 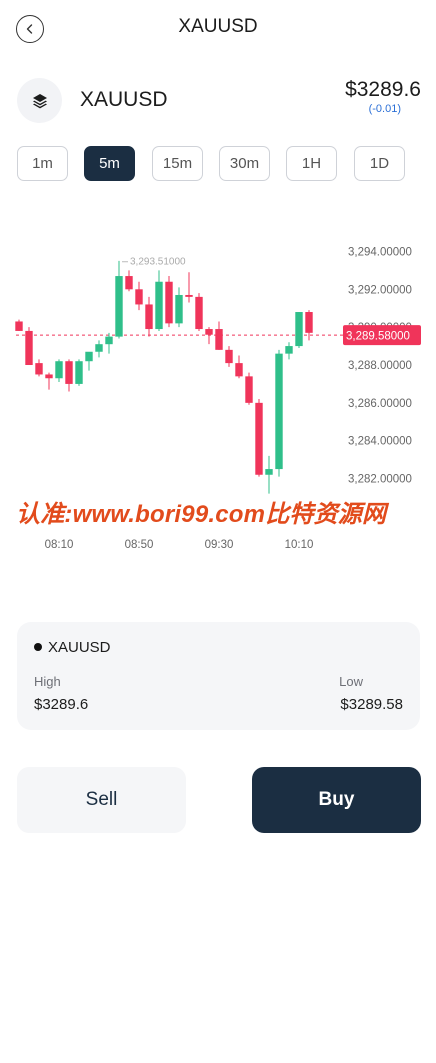 I want to click on y-tick-label: 3,288.00000, so click(x=380, y=366).